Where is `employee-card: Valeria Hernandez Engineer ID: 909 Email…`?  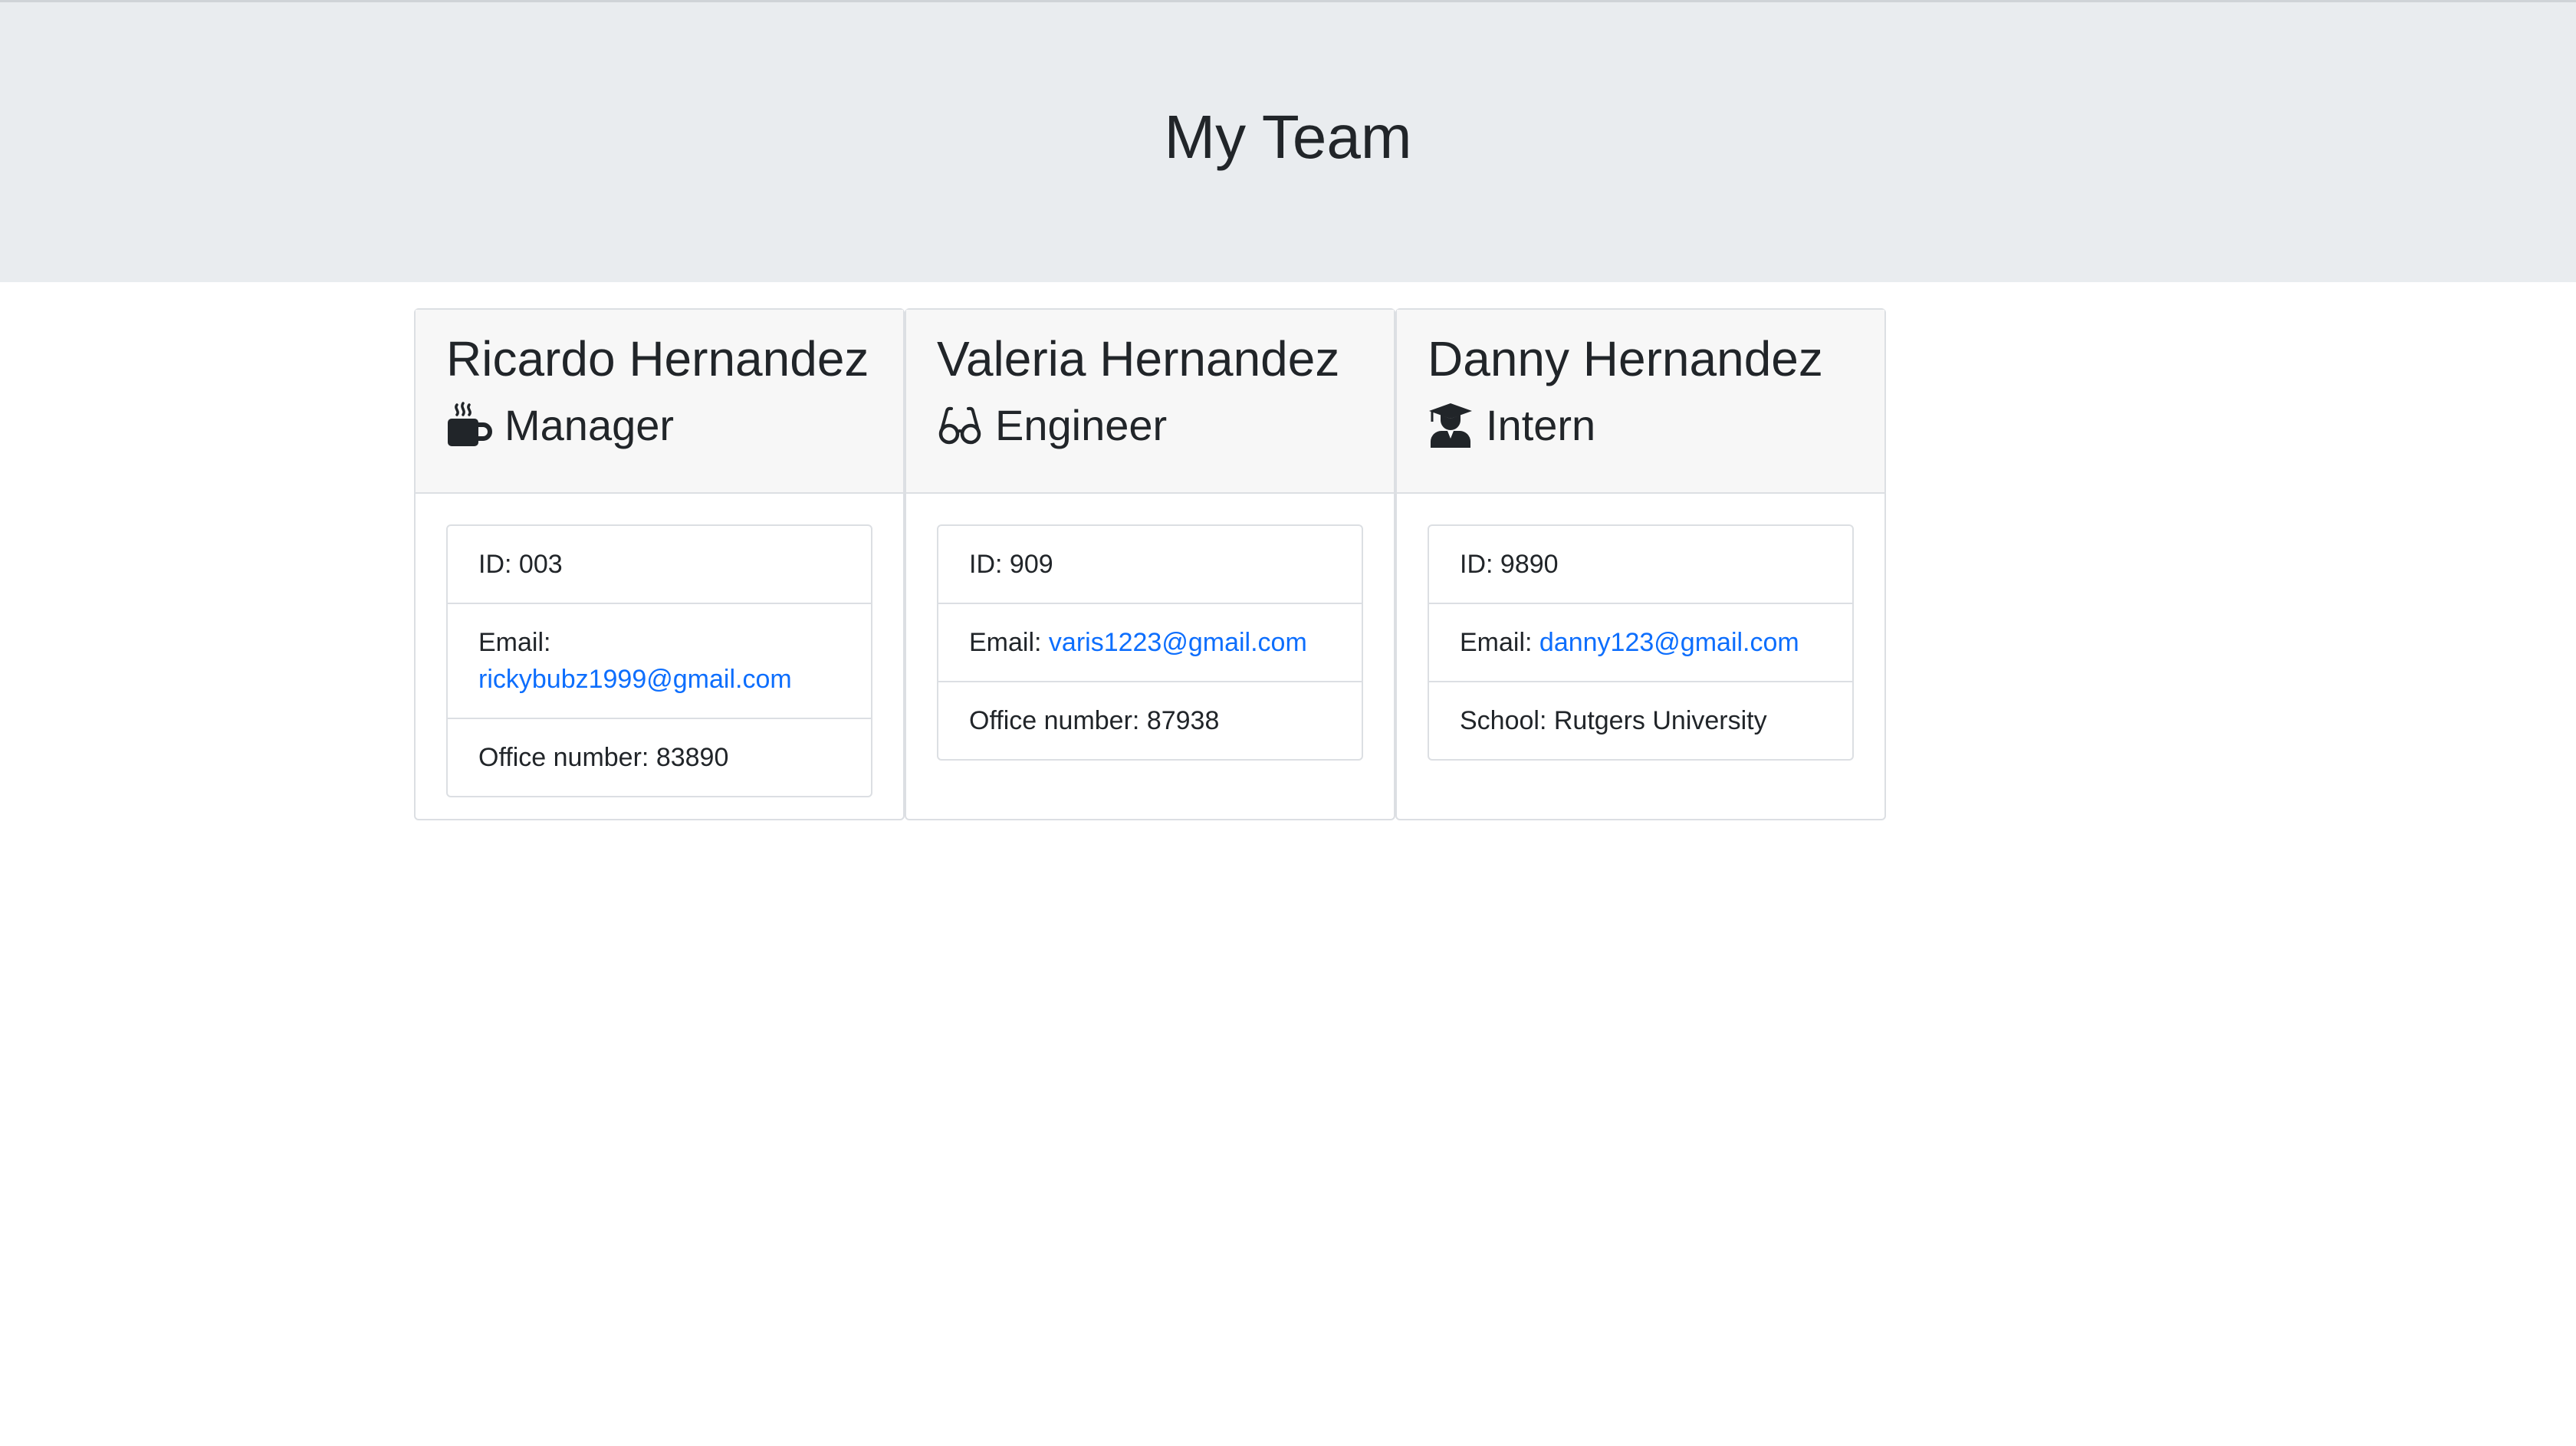
employee-card: Valeria Hernandez Engineer ID: 909 Email… is located at coordinates (1150, 564).